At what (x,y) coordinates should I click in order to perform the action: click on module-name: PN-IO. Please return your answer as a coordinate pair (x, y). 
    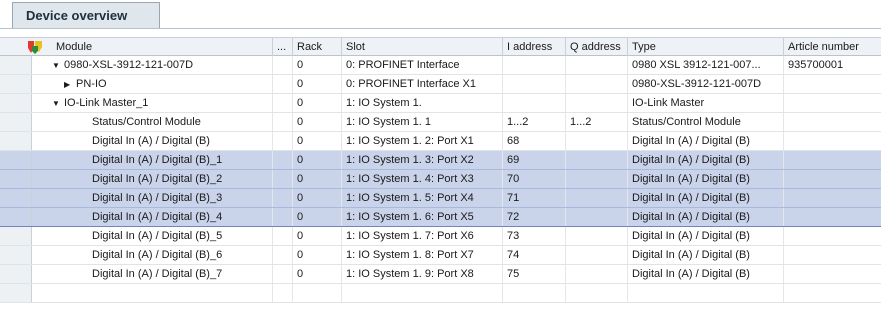
    Looking at the image, I should click on (91, 84).